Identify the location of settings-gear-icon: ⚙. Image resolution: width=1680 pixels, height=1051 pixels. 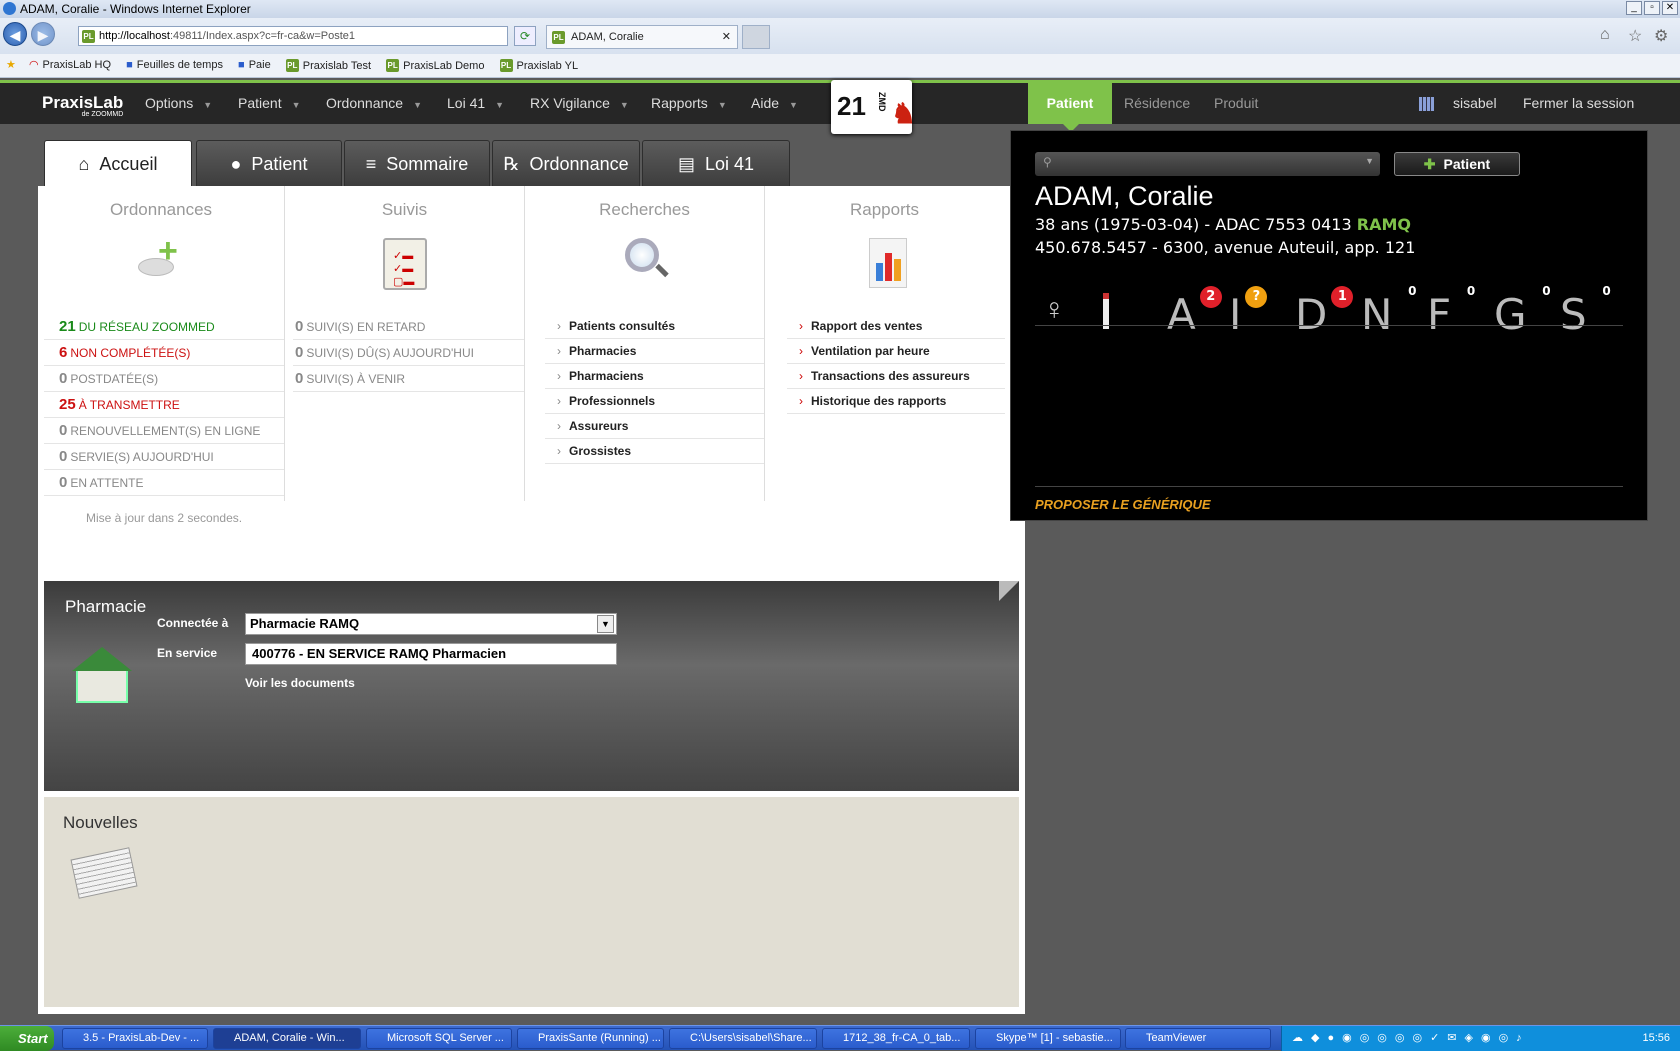
(1661, 36).